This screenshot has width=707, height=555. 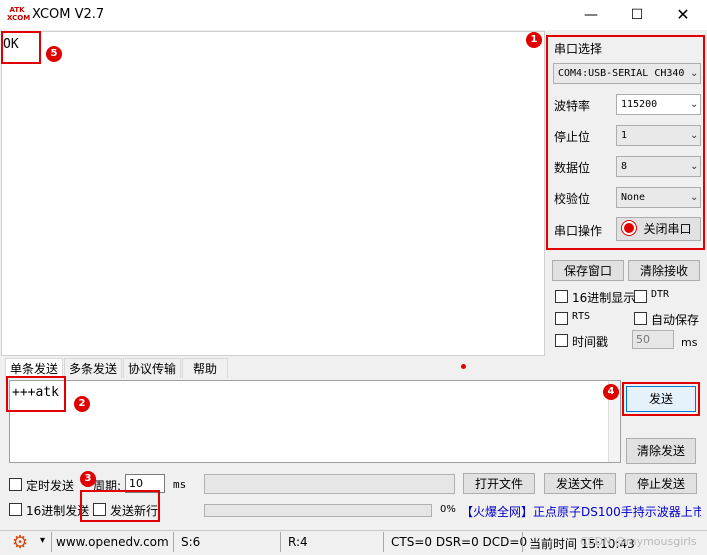 What do you see at coordinates (499, 483) in the screenshot?
I see `open-file-button: 打开文件` at bounding box center [499, 483].